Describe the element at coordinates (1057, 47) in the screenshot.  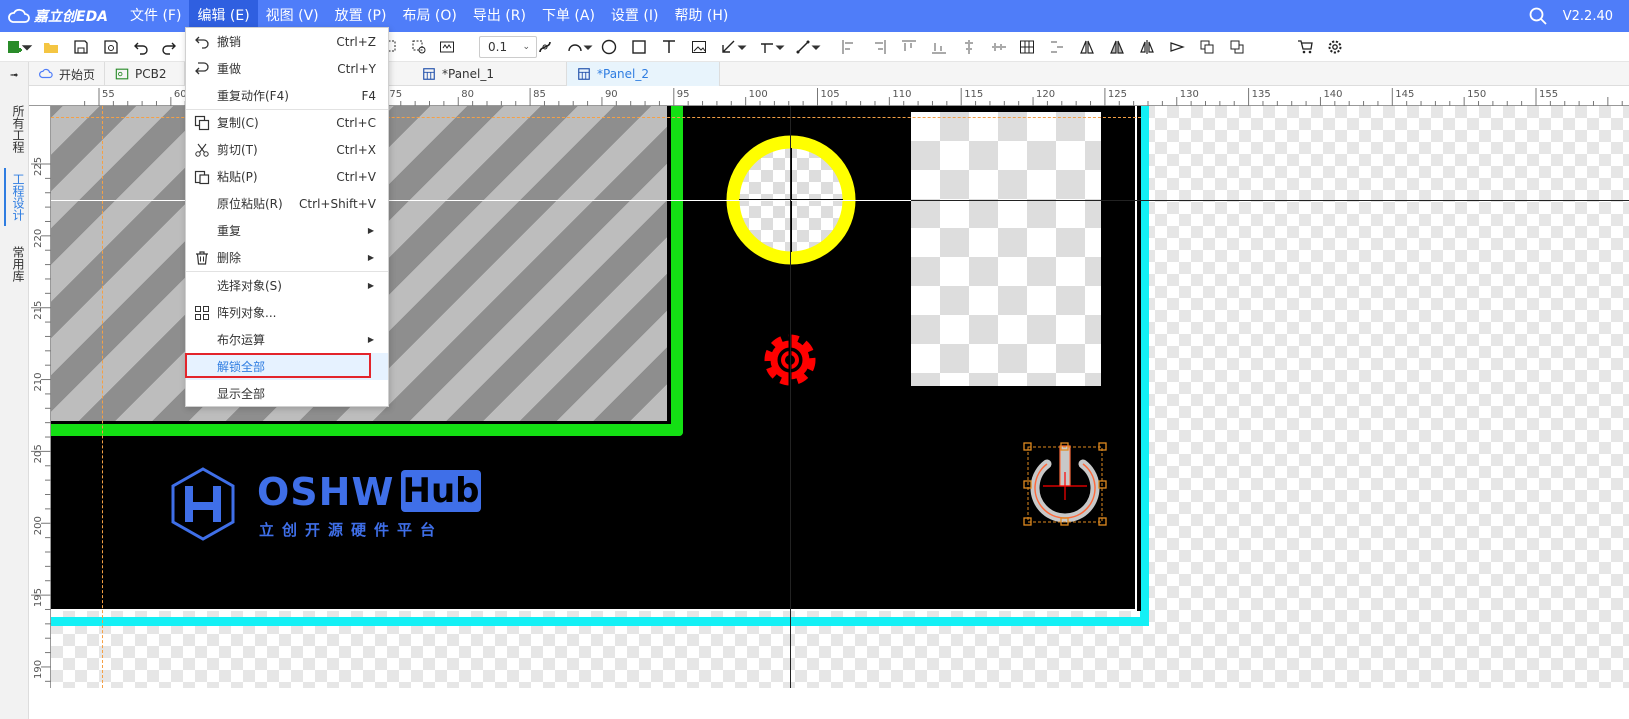
I see `distribute-h-icon` at that location.